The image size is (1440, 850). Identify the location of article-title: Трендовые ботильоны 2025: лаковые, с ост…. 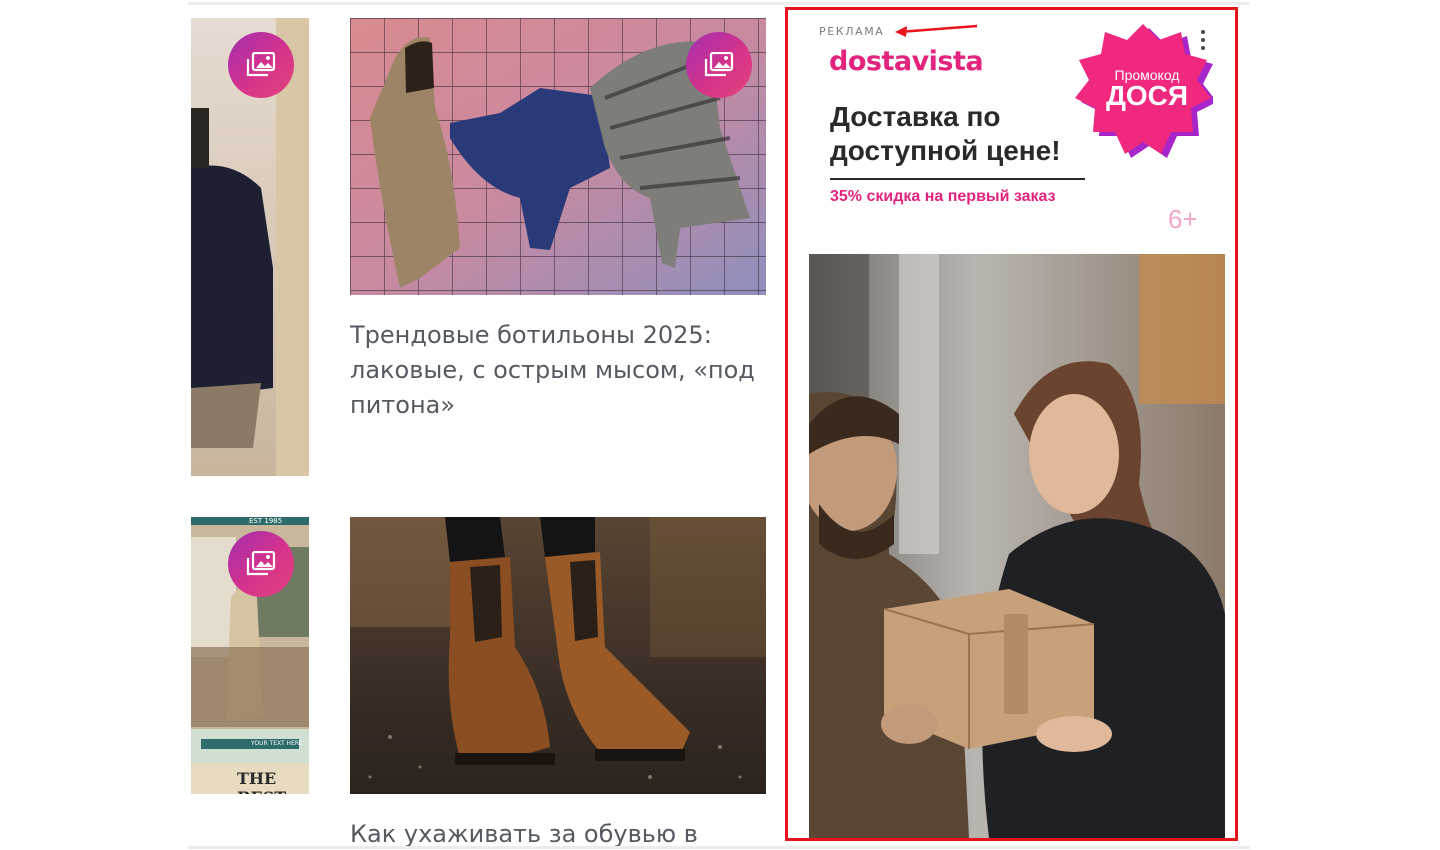
(560, 370).